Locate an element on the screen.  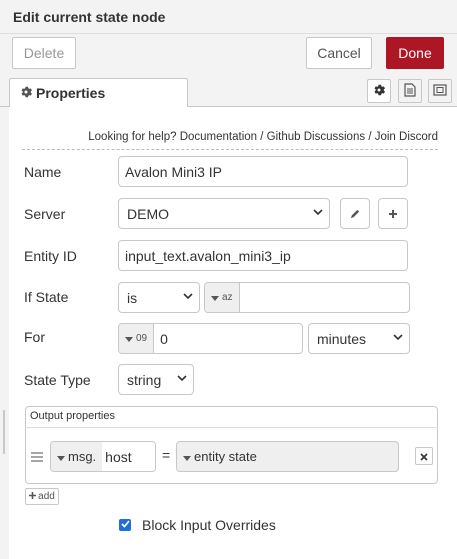
block-input-overrides-checkbox is located at coordinates (125, 525).